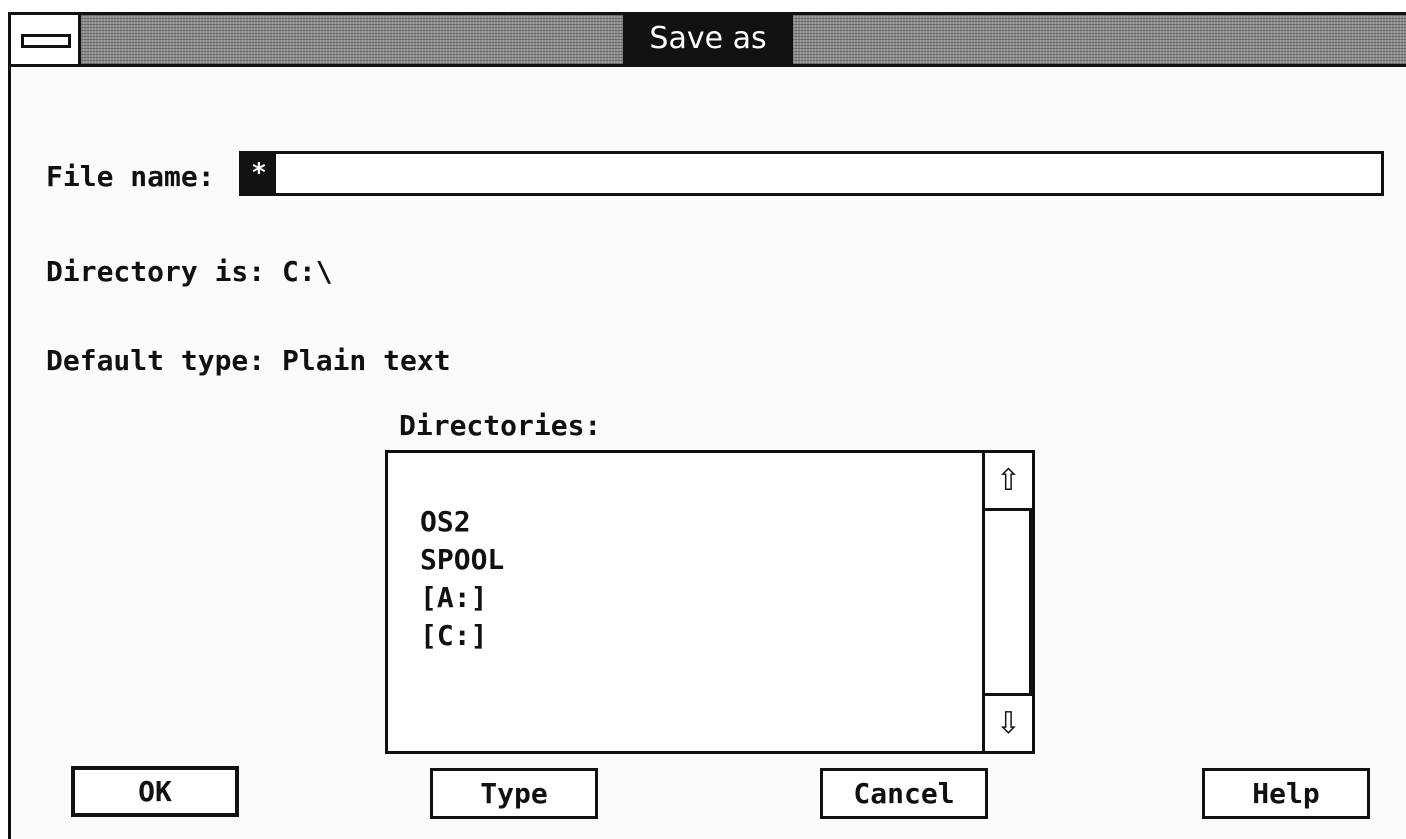  What do you see at coordinates (462, 522) in the screenshot?
I see `list-item-os2: OS2` at bounding box center [462, 522].